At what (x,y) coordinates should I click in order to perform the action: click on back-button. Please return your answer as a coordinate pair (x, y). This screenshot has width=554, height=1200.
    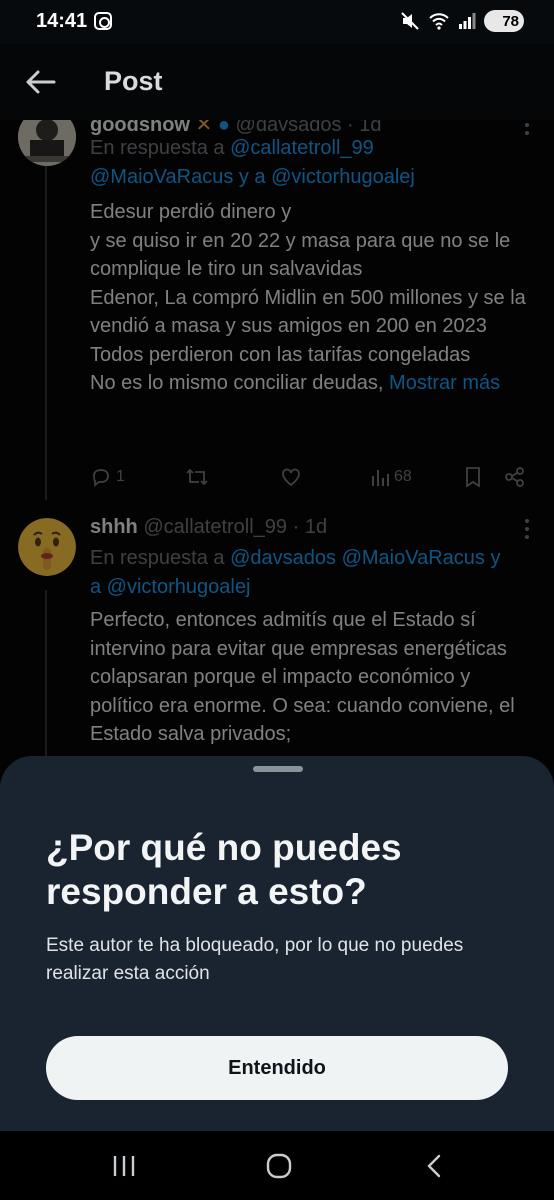
    Looking at the image, I should click on (40, 82).